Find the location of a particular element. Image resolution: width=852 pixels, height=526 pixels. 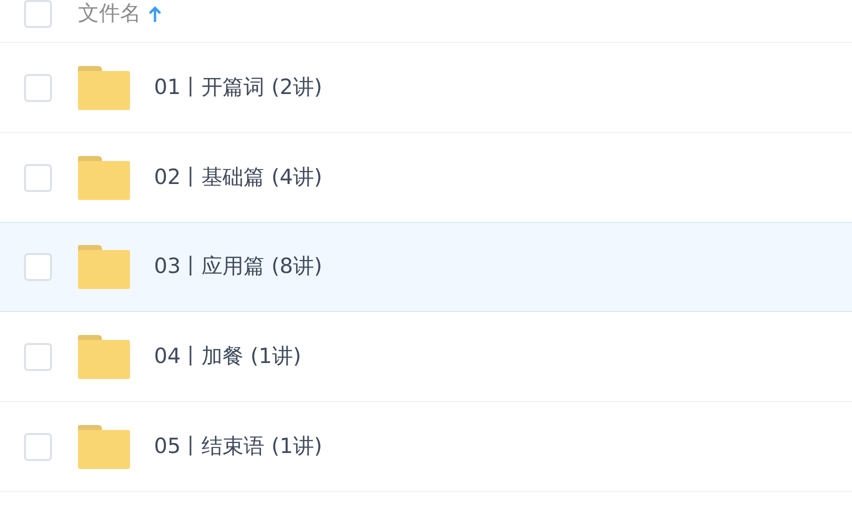

folder-name: 04丨加餐 (1讲) is located at coordinates (228, 356).